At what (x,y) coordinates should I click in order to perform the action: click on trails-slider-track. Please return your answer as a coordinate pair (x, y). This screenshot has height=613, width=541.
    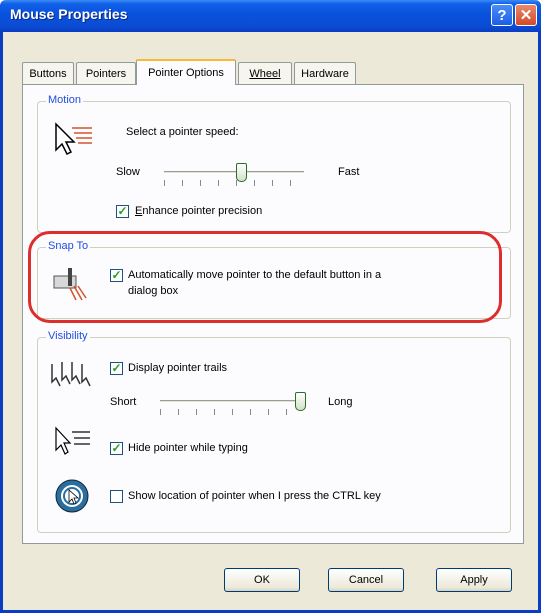
    Looking at the image, I should click on (230, 401).